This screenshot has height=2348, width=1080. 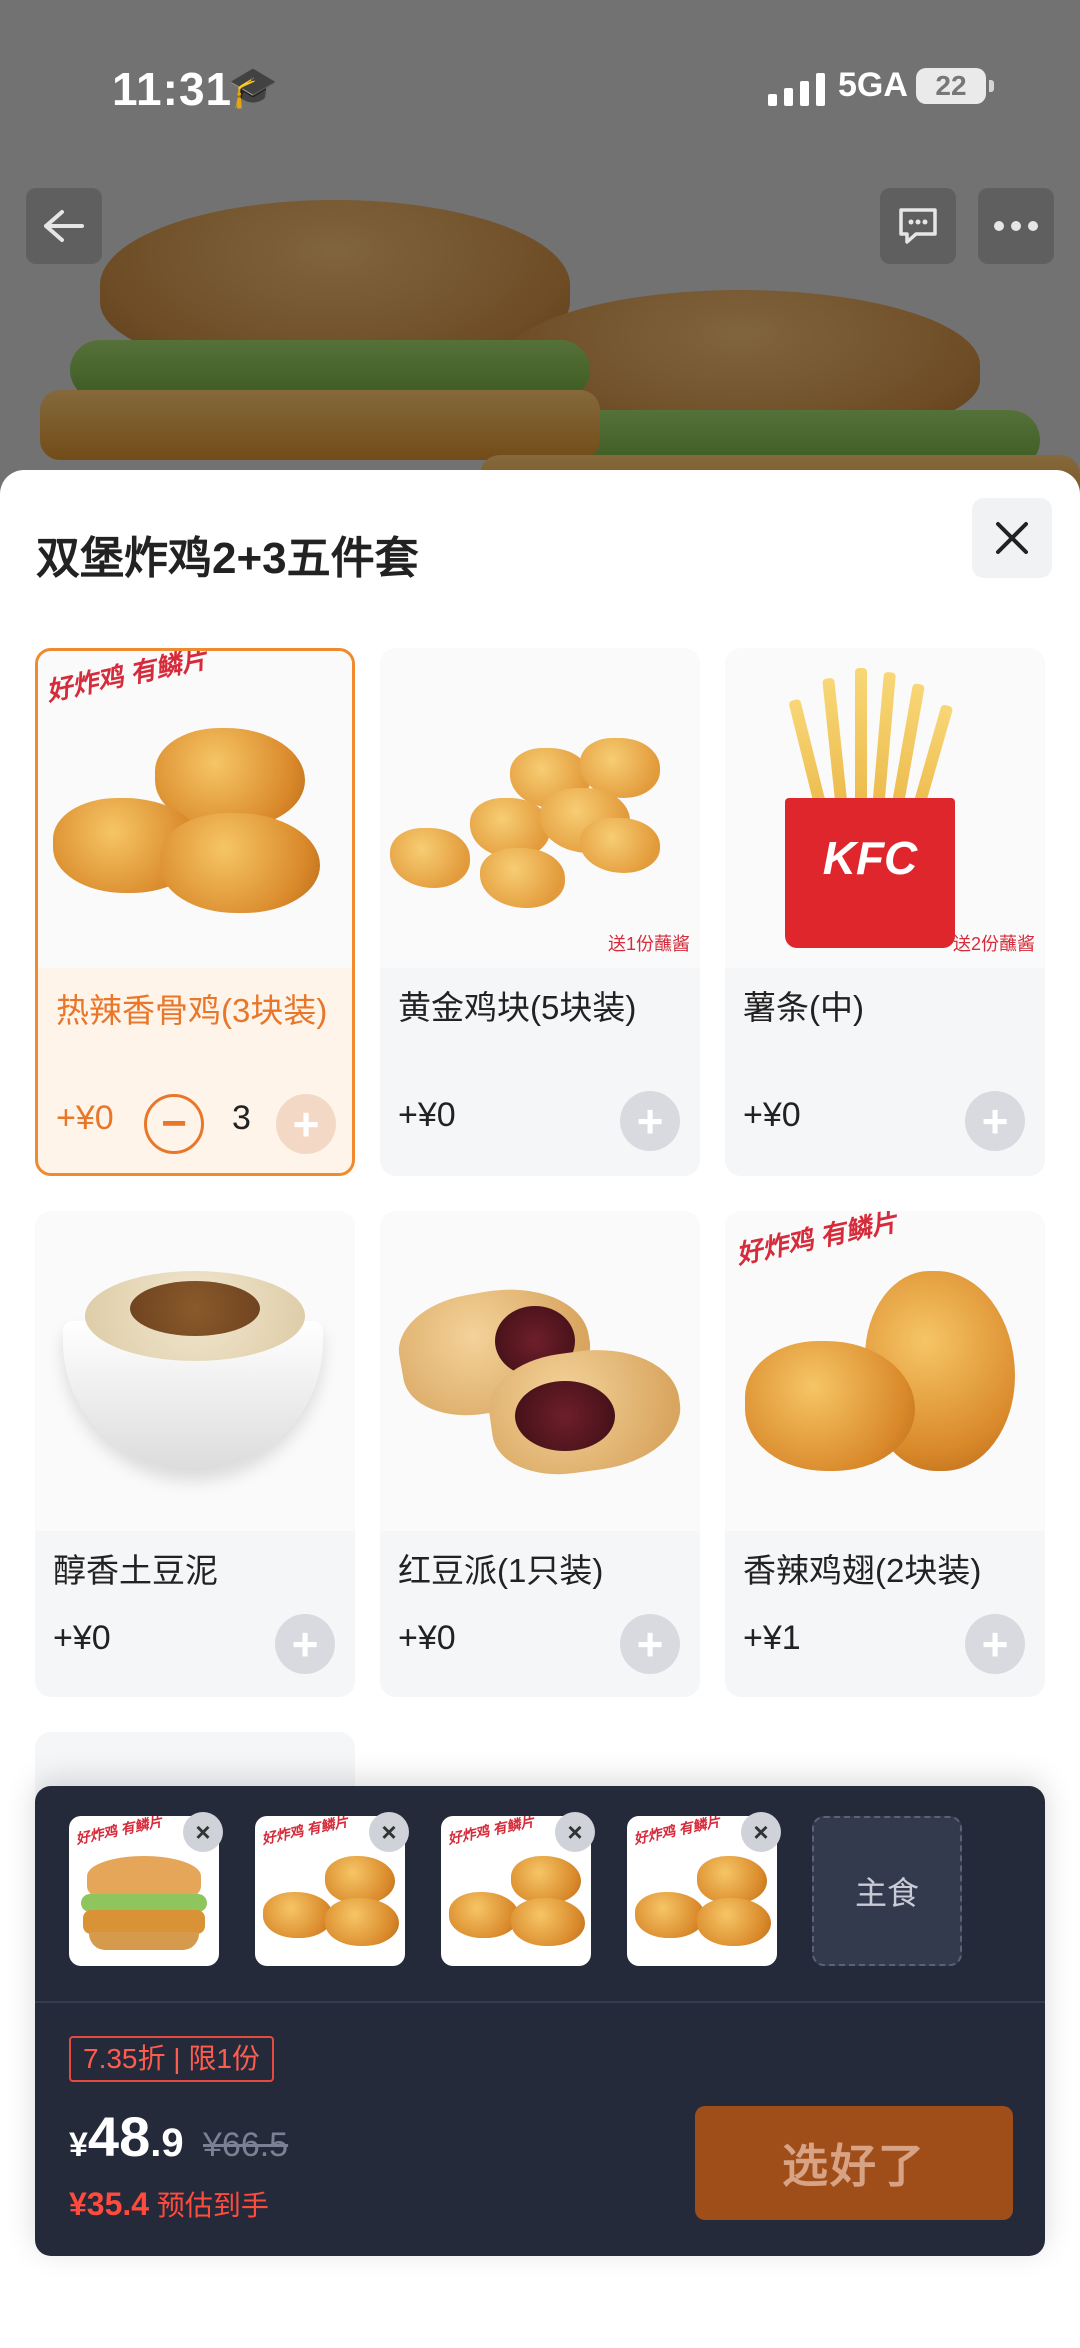 What do you see at coordinates (540, 2002) in the screenshot?
I see `divider` at bounding box center [540, 2002].